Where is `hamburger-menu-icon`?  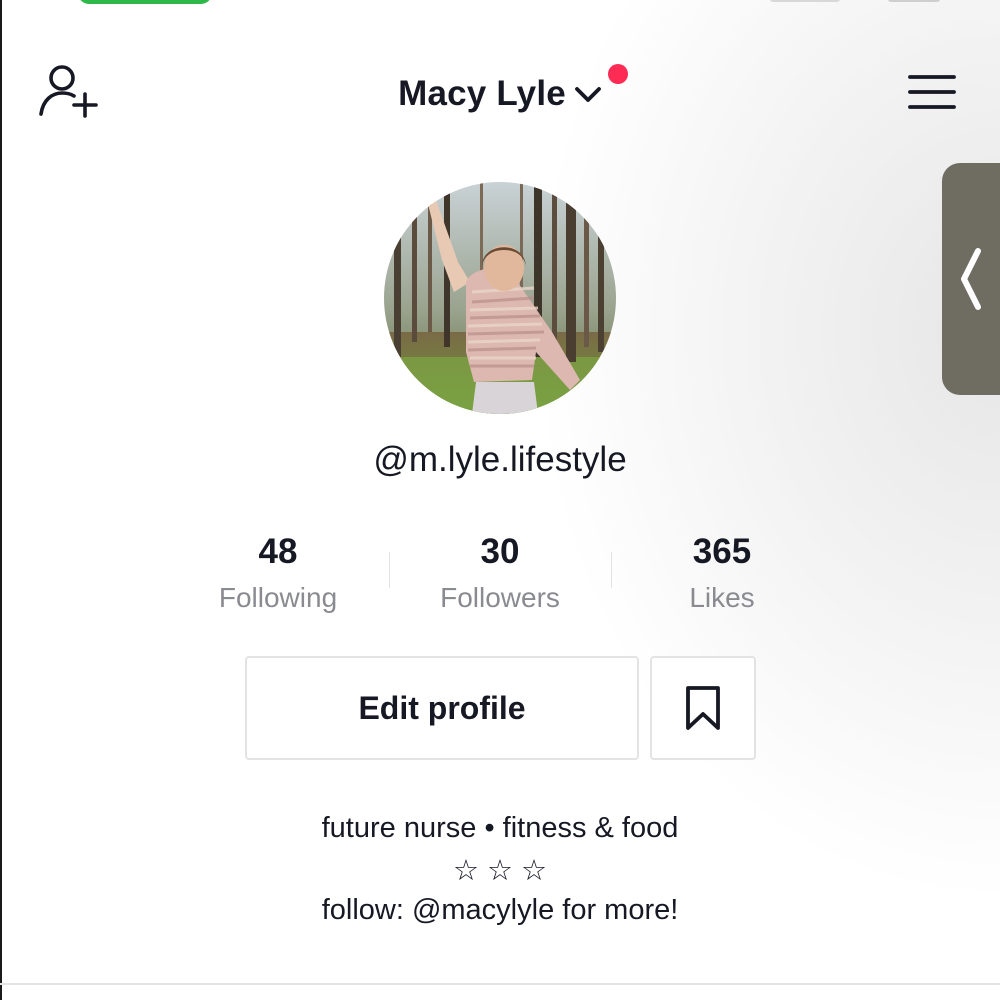 hamburger-menu-icon is located at coordinates (932, 92).